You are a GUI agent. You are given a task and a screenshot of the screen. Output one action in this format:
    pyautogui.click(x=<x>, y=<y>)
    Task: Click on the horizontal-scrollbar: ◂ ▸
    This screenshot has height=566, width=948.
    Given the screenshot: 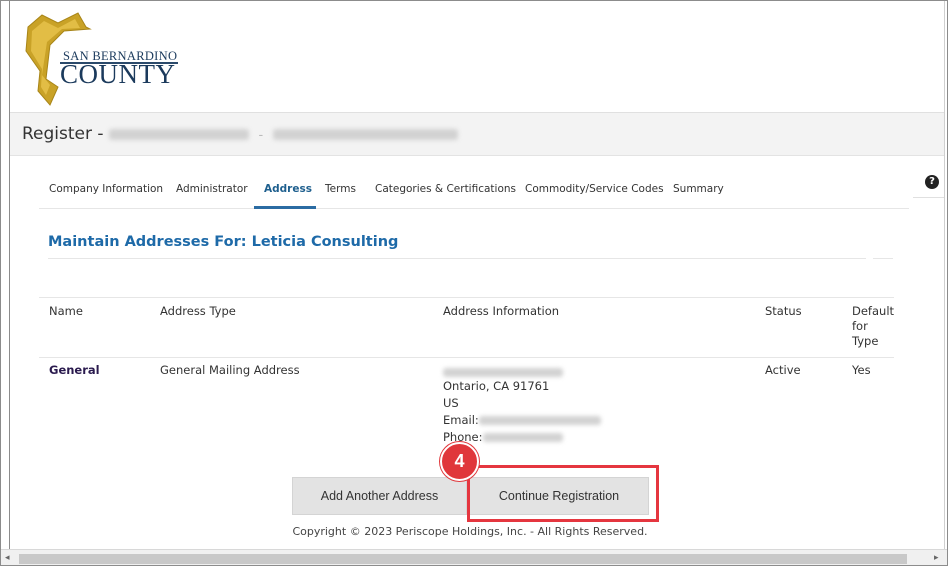 What is the action you would take?
    pyautogui.click(x=474, y=557)
    